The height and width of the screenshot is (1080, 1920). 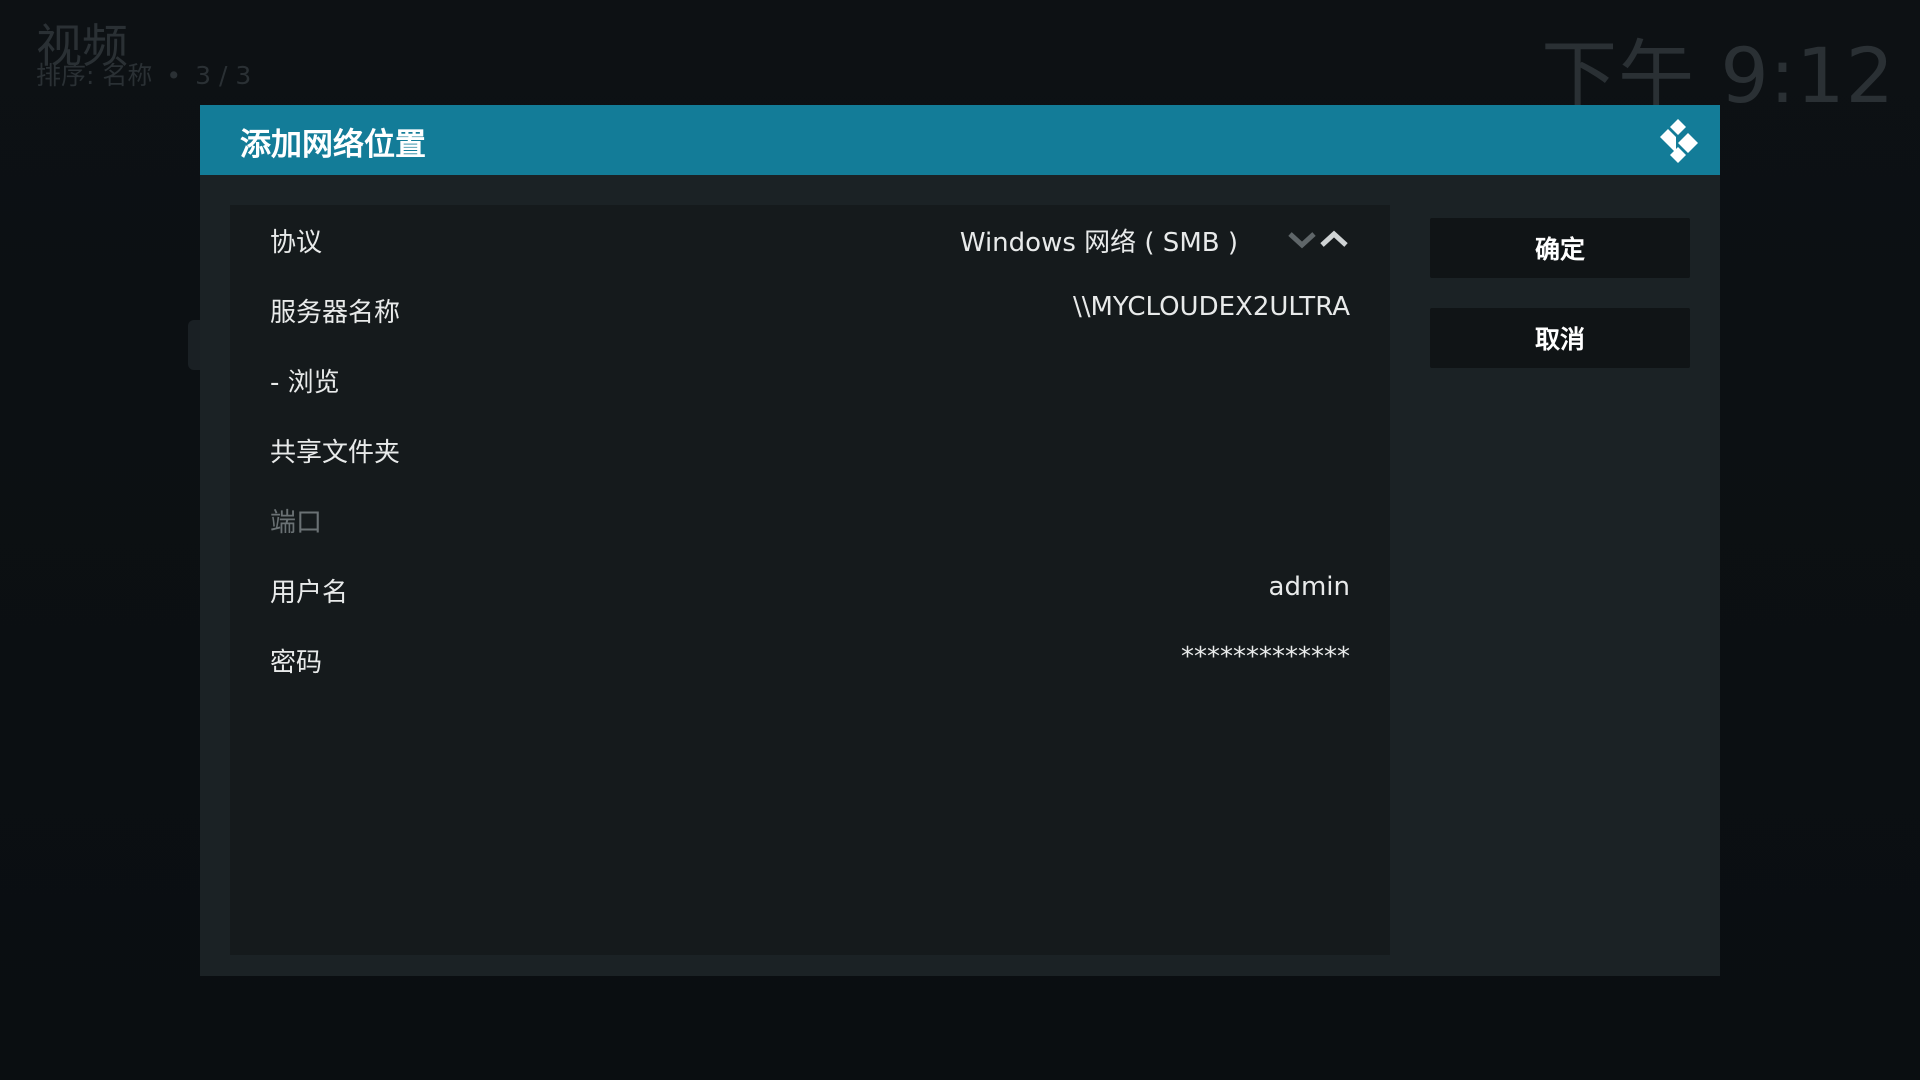 What do you see at coordinates (335, 313) in the screenshot?
I see `server-name-label: 服务器名称` at bounding box center [335, 313].